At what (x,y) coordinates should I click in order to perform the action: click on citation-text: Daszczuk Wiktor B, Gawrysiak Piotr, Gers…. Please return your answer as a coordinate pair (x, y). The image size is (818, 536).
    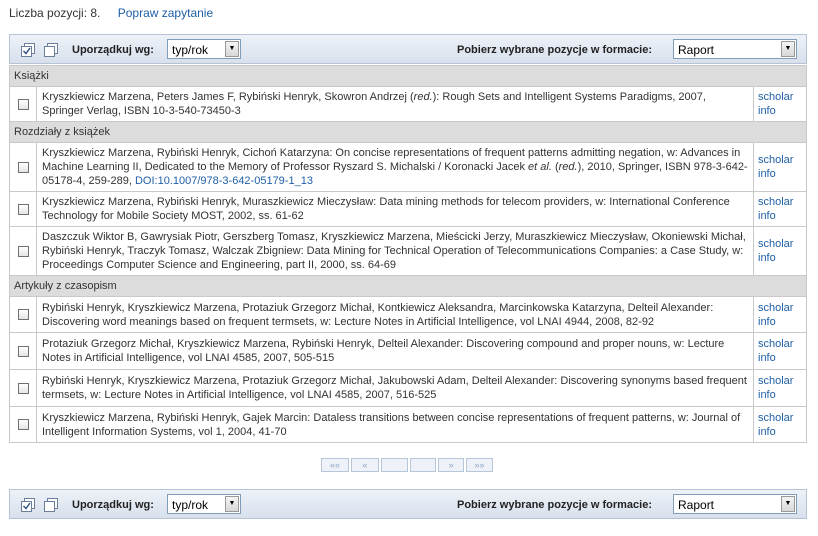
    Looking at the image, I should click on (395, 251).